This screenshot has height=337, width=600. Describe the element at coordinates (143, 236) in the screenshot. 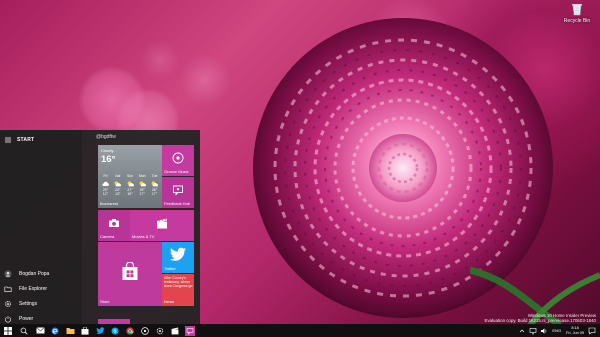

I see `movies-tv-label: Movies & TV` at that location.